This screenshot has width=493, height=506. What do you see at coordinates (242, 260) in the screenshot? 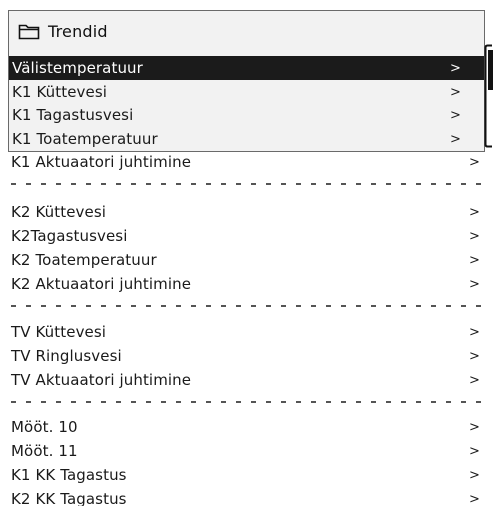
I see `menu-item-k2-toatemperatuur: K2 Toatemperatuur >` at bounding box center [242, 260].